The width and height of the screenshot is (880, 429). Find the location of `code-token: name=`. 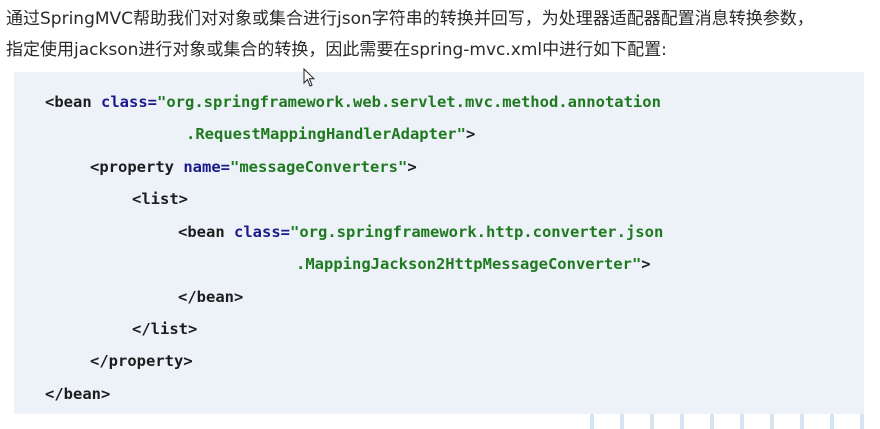

code-token: name= is located at coordinates (207, 167).